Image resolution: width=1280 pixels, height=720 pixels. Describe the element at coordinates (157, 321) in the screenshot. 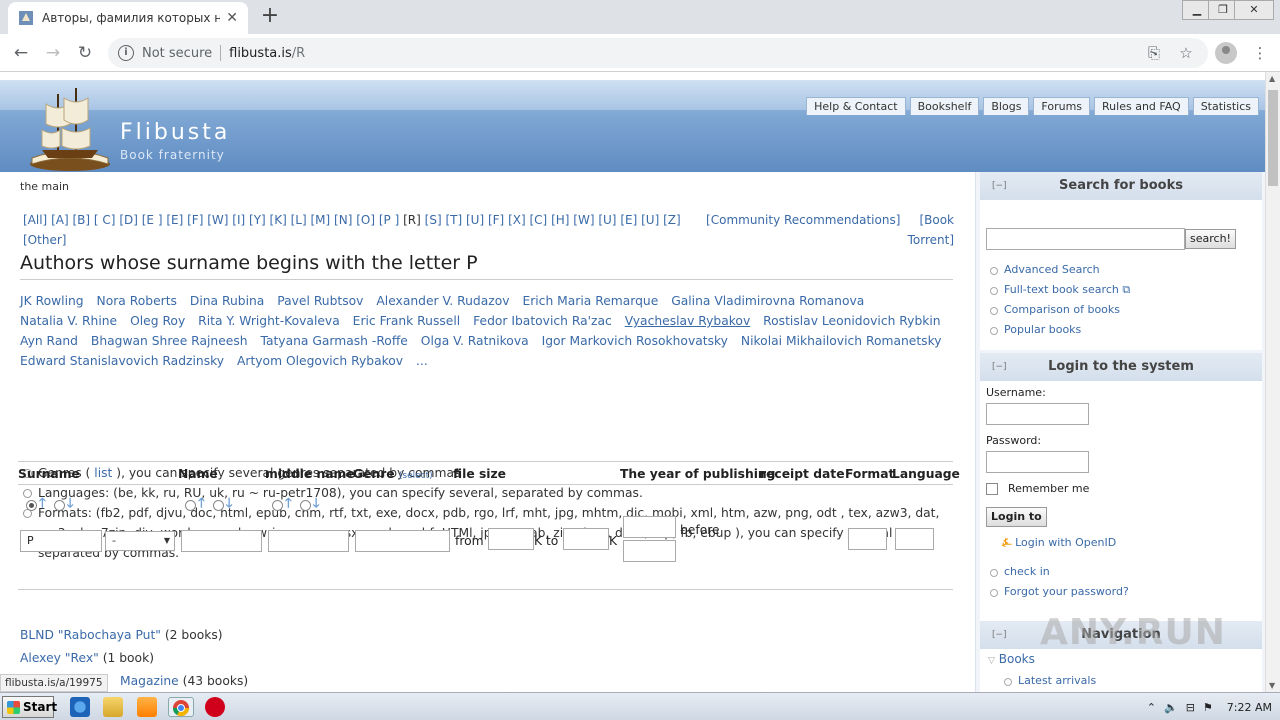

I see `author-link: Oleg Roy` at that location.